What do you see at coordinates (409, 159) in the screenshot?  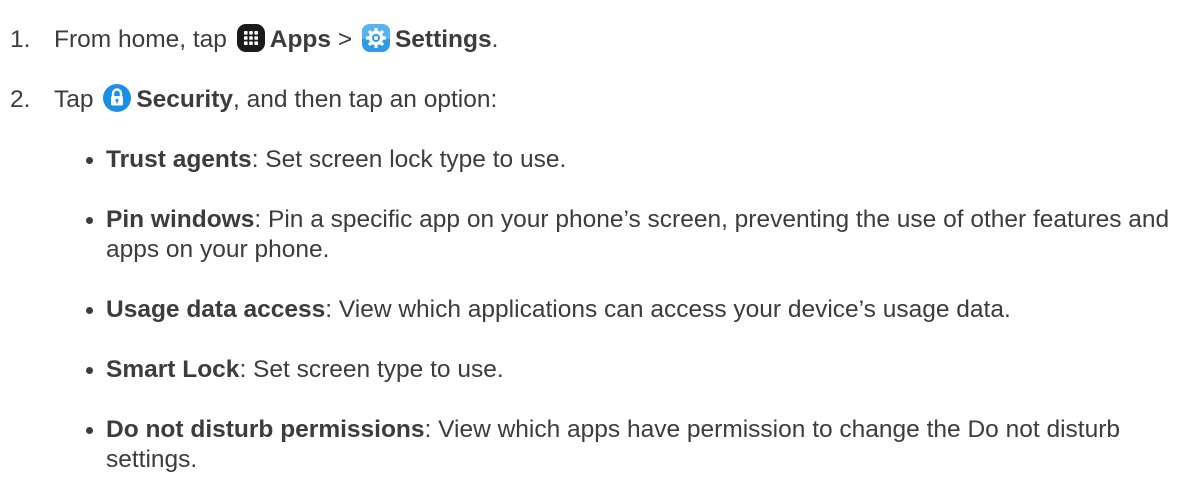 I see `option-description: : Set screen lock type to use.` at bounding box center [409, 159].